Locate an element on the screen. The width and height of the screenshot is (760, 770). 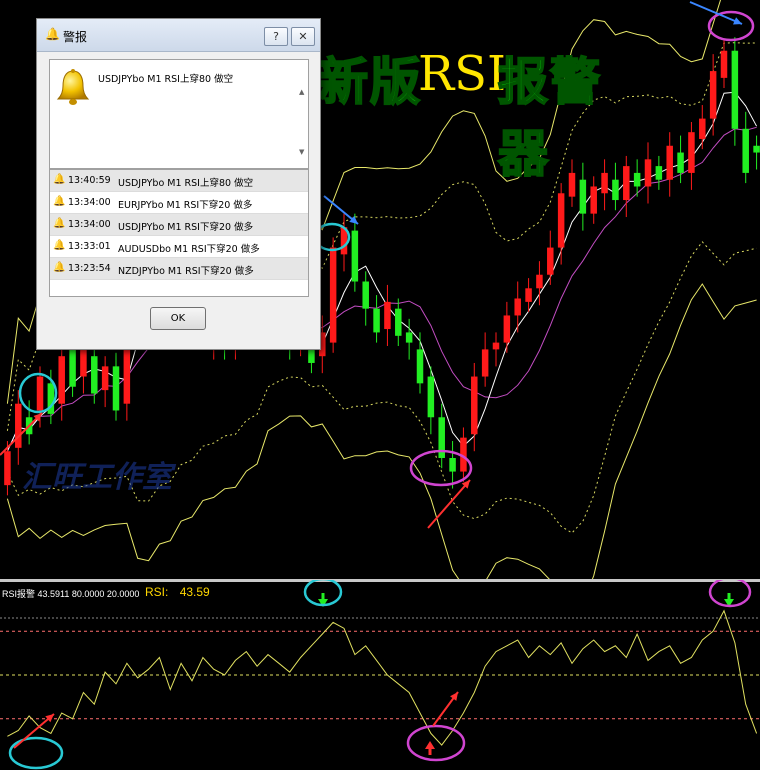
title-banner-text-2: 报警器 is located at coordinates (549, 118).